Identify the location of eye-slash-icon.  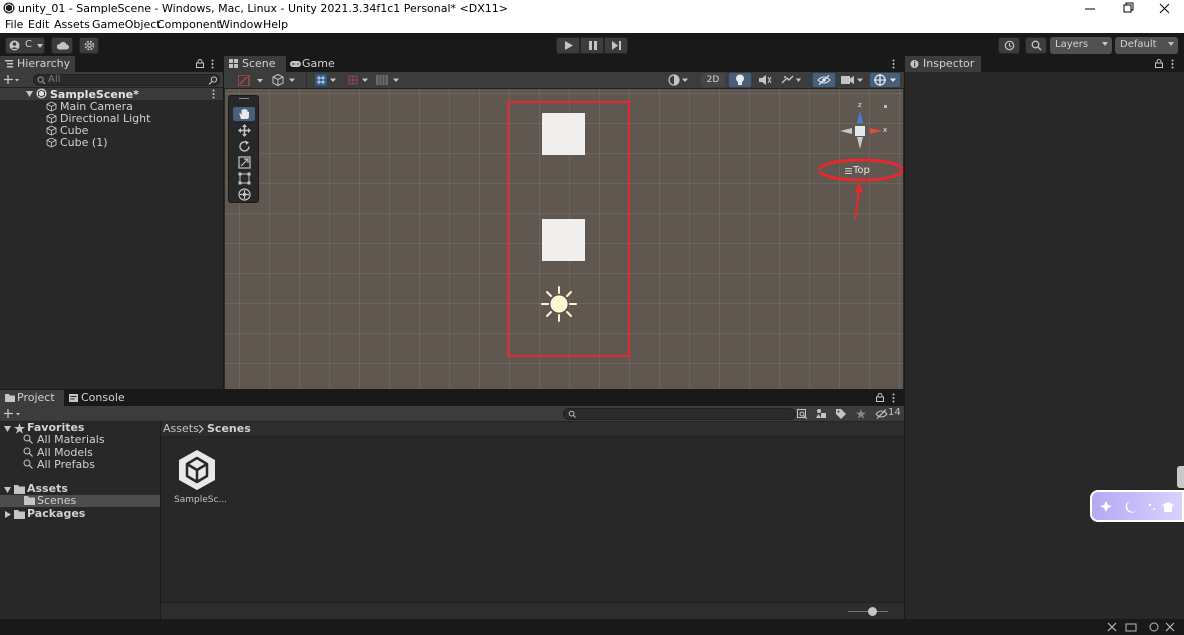
(881, 414).